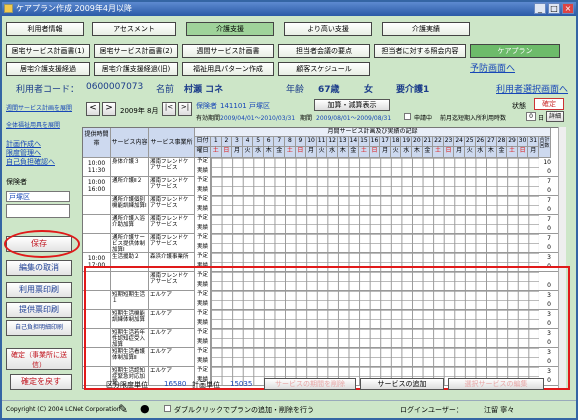  I want to click on unconfirm-button: 確定を戻す, so click(41, 382).